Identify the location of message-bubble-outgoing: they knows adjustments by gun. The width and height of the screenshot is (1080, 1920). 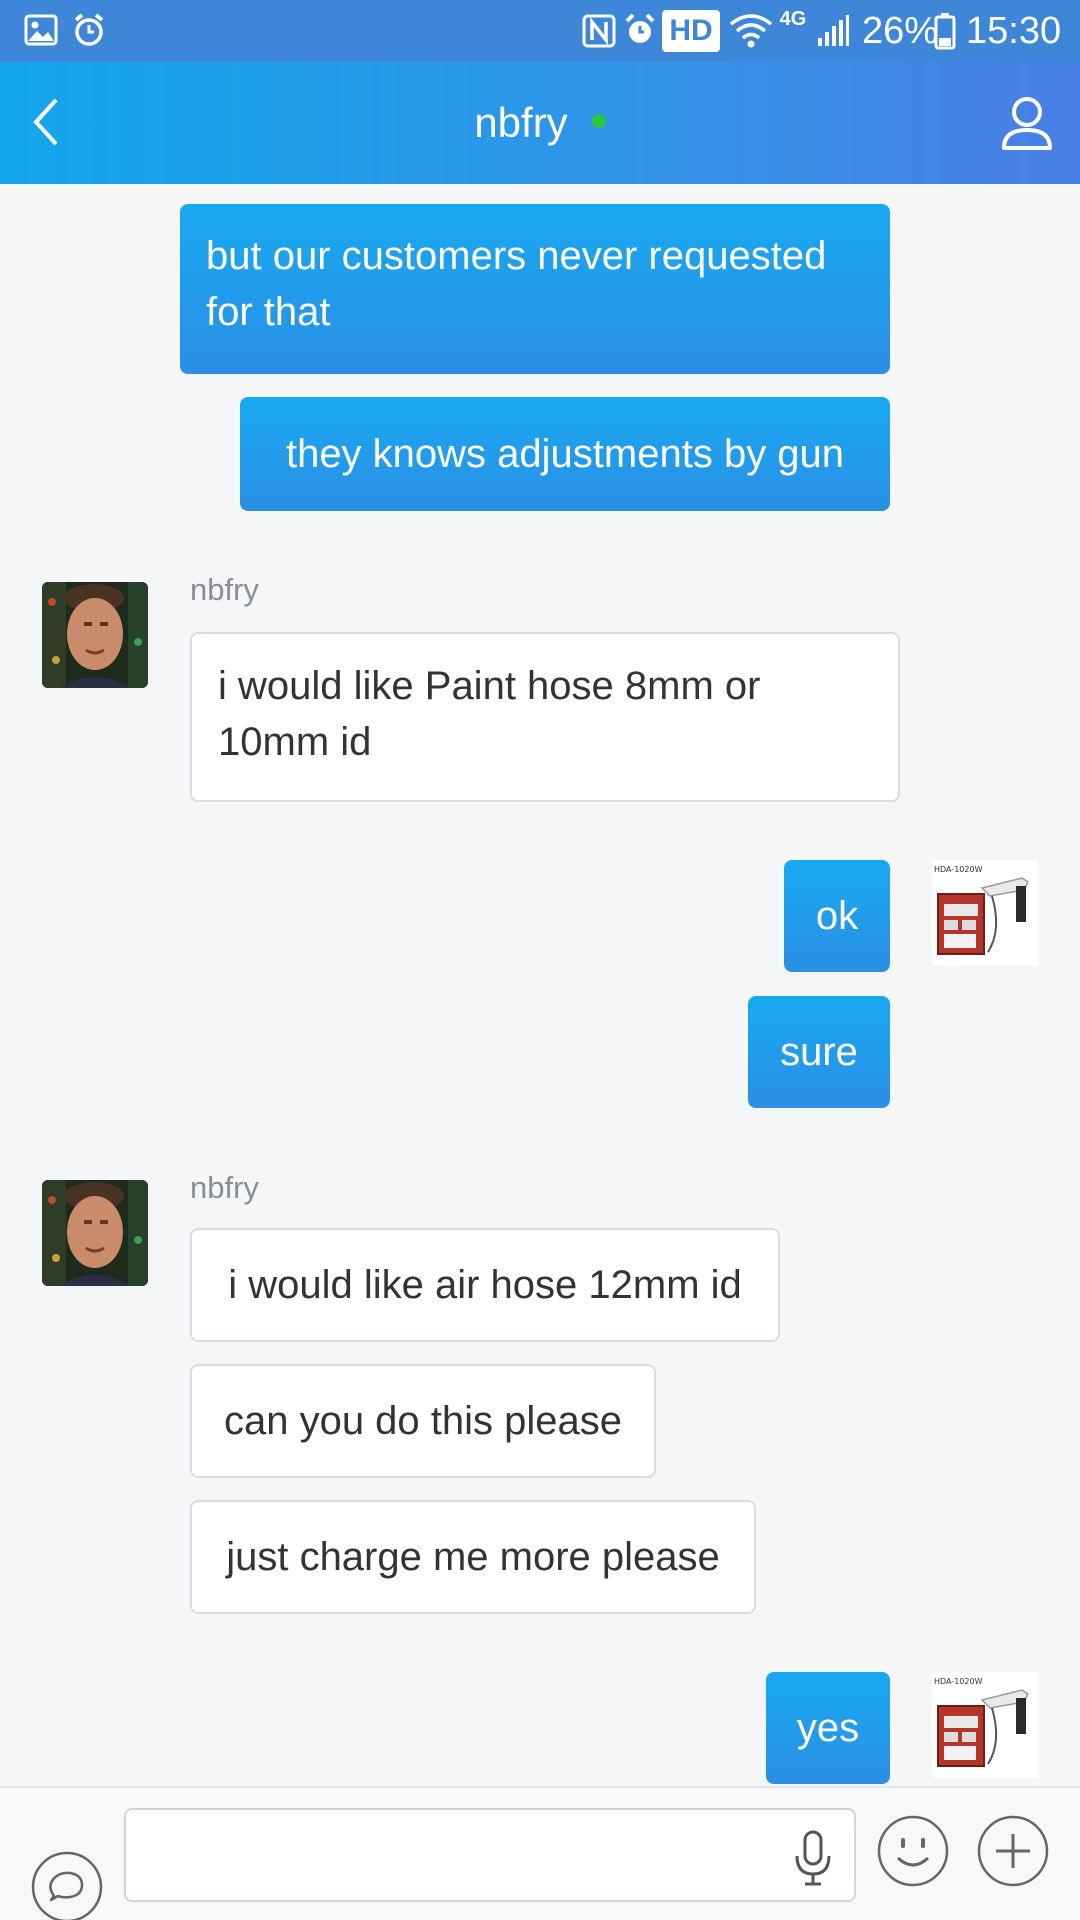
(565, 454).